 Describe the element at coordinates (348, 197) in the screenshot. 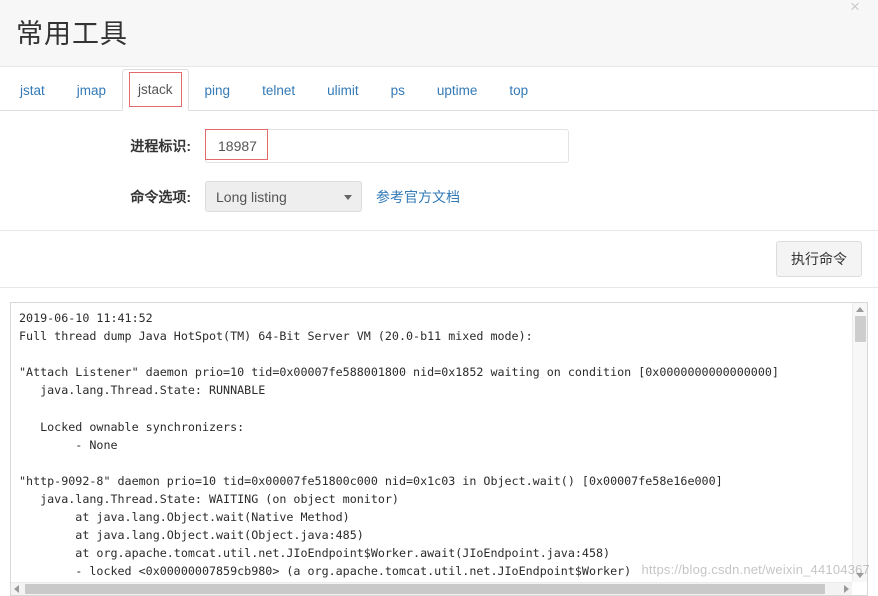

I see `chevron-down-icon` at that location.